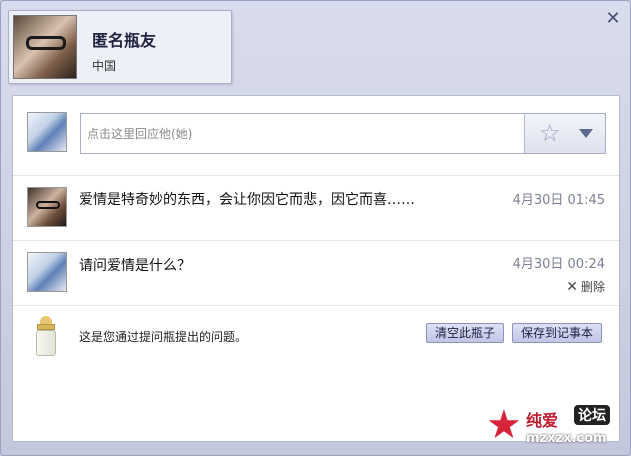 The height and width of the screenshot is (456, 631). What do you see at coordinates (557, 333) in the screenshot?
I see `save-to-notes-button: 保存到记事本` at bounding box center [557, 333].